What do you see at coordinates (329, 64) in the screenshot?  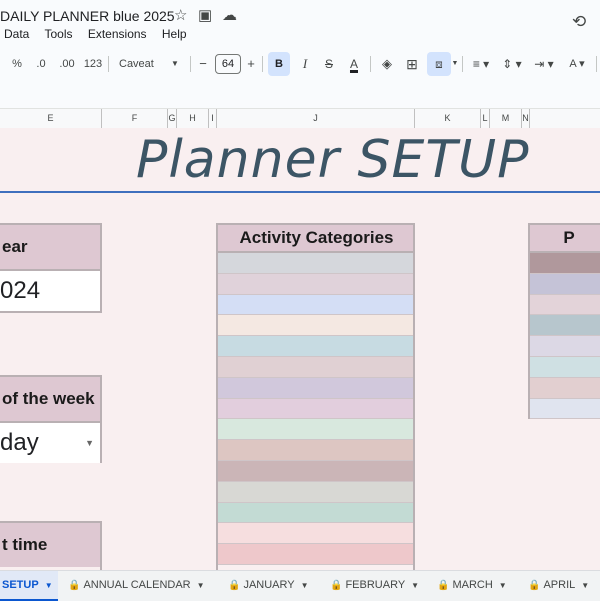 I see `strikethrough-button: S` at bounding box center [329, 64].